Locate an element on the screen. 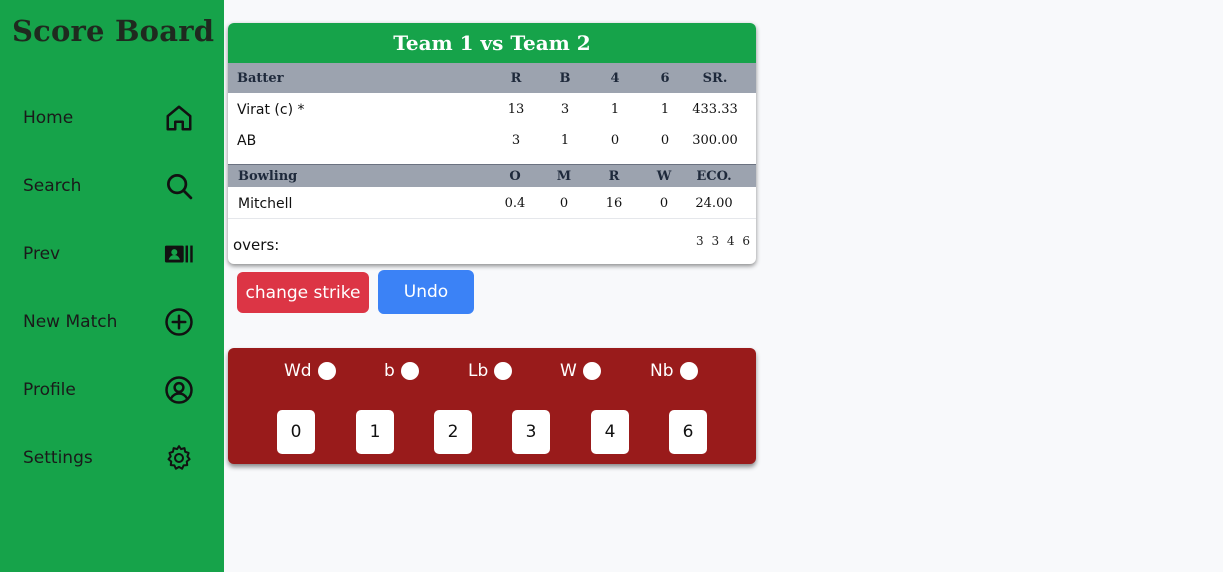 The width and height of the screenshot is (1223, 572). col-runs-conceded: R is located at coordinates (614, 176).